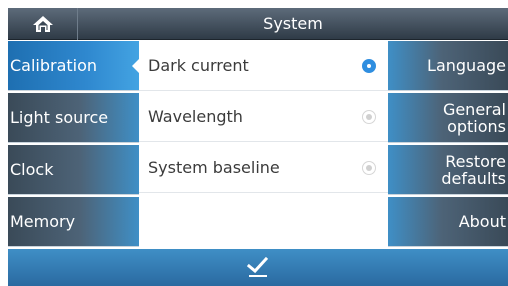 The height and width of the screenshot is (286, 508). I want to click on confirm-button, so click(258, 268).